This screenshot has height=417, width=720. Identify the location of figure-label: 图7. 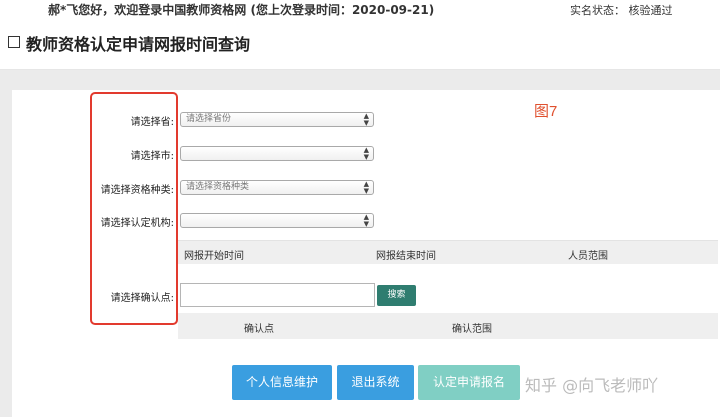
(546, 111).